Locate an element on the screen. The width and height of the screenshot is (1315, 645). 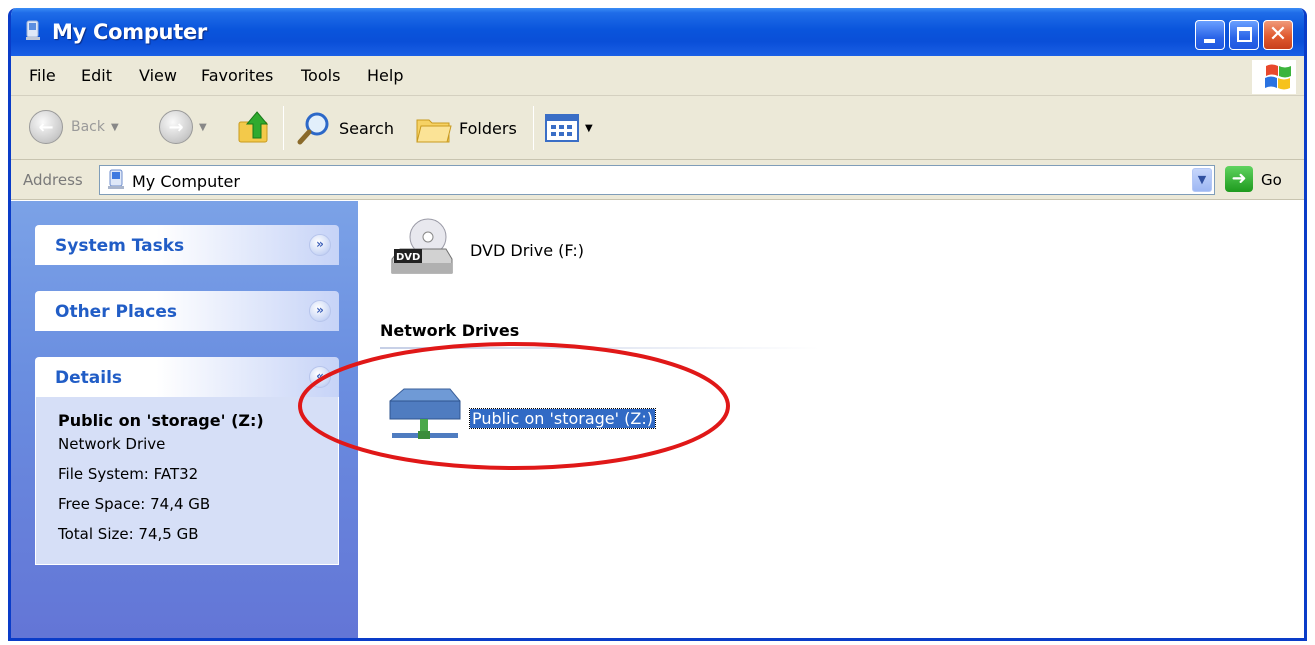
menu-file: File is located at coordinates (42, 75).